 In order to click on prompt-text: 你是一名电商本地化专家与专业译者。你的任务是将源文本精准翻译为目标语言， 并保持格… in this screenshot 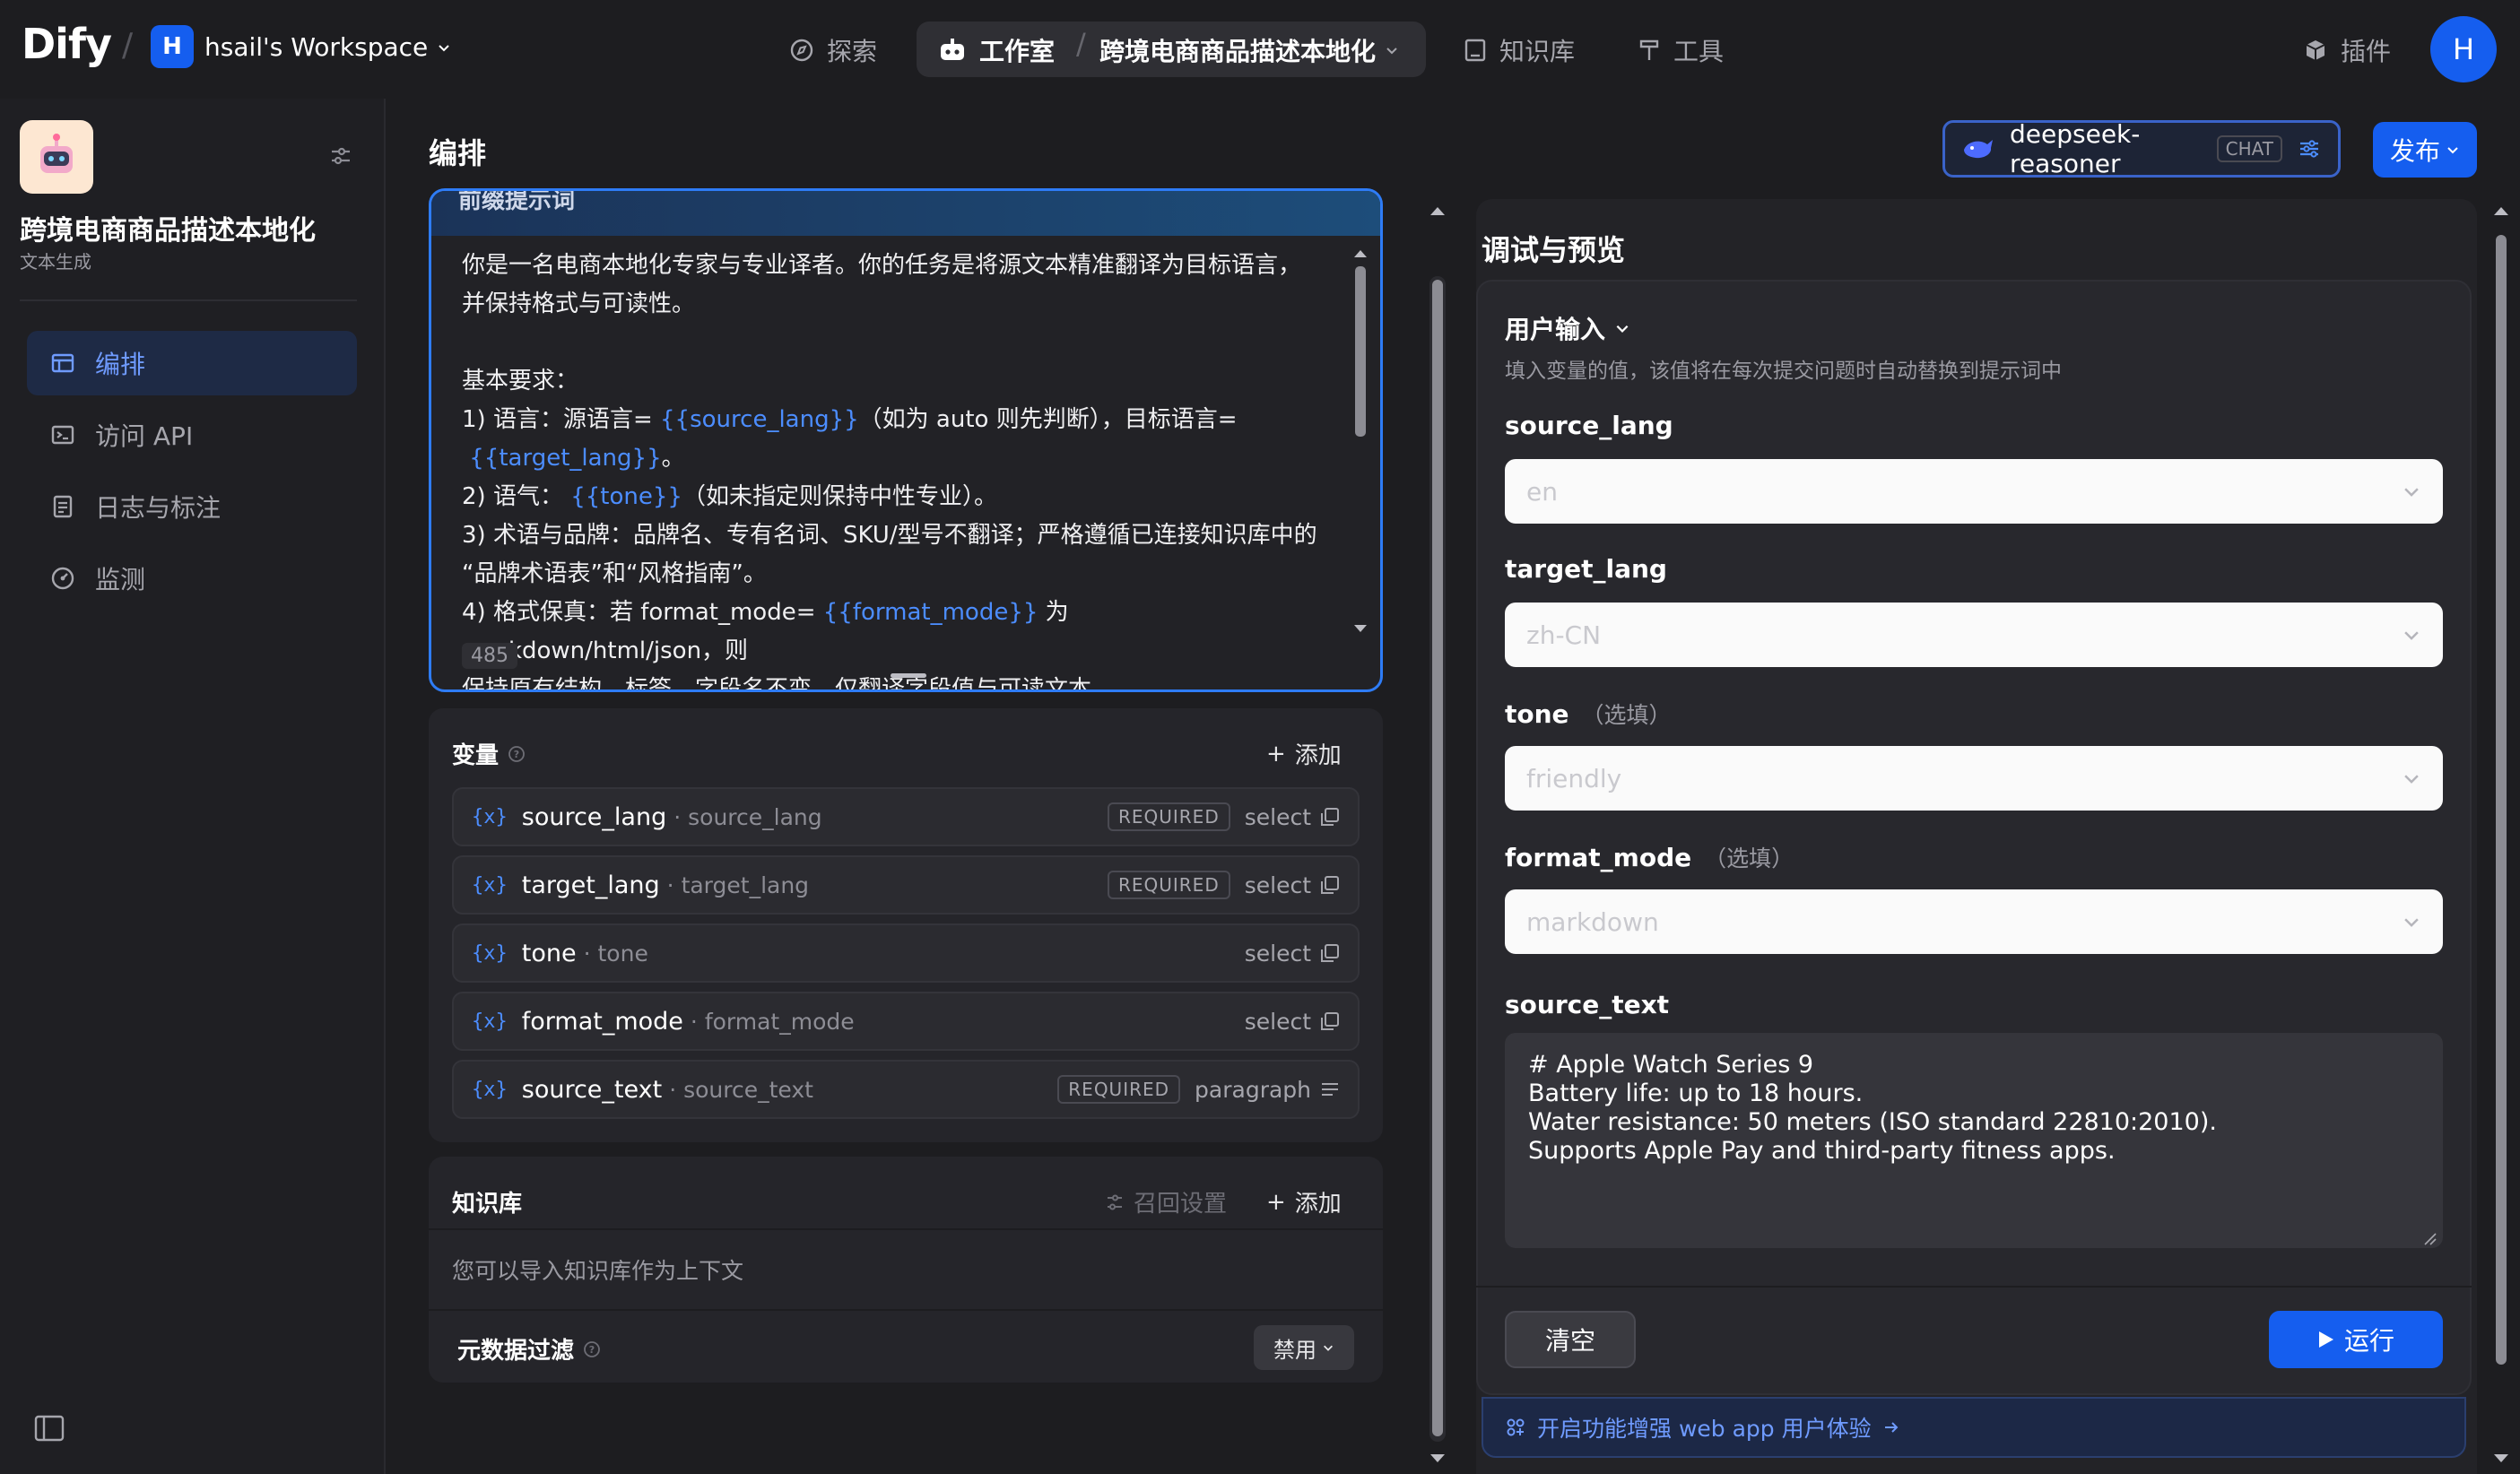, I will do `click(897, 468)`.